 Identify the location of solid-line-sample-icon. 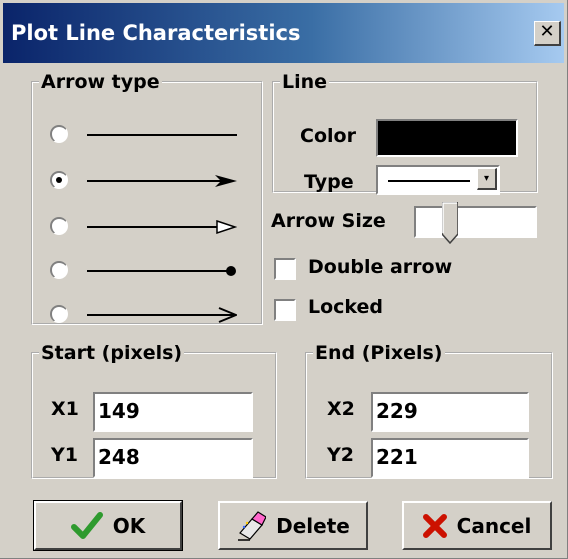
(429, 181).